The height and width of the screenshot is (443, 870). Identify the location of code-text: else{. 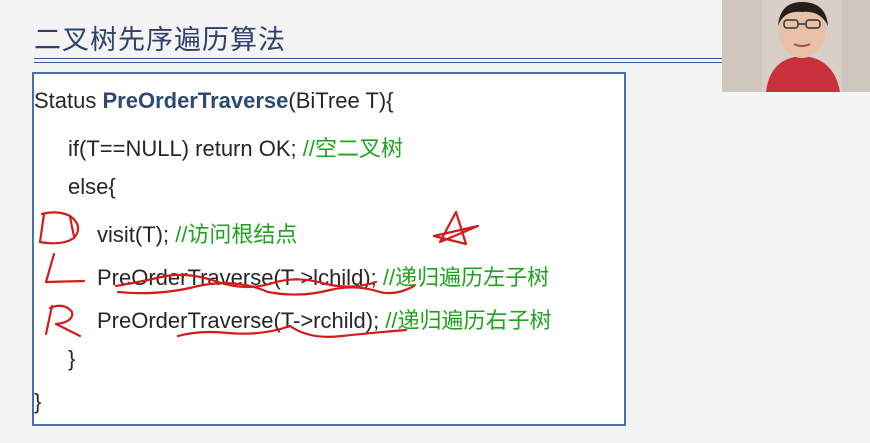
(92, 186).